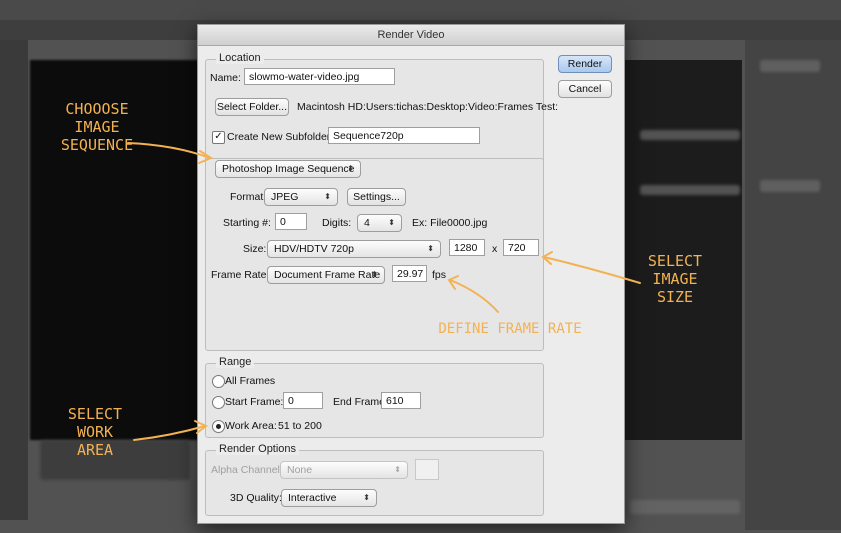 This screenshot has width=841, height=533. What do you see at coordinates (169, 433) in the screenshot?
I see `arrow-to-work-area` at bounding box center [169, 433].